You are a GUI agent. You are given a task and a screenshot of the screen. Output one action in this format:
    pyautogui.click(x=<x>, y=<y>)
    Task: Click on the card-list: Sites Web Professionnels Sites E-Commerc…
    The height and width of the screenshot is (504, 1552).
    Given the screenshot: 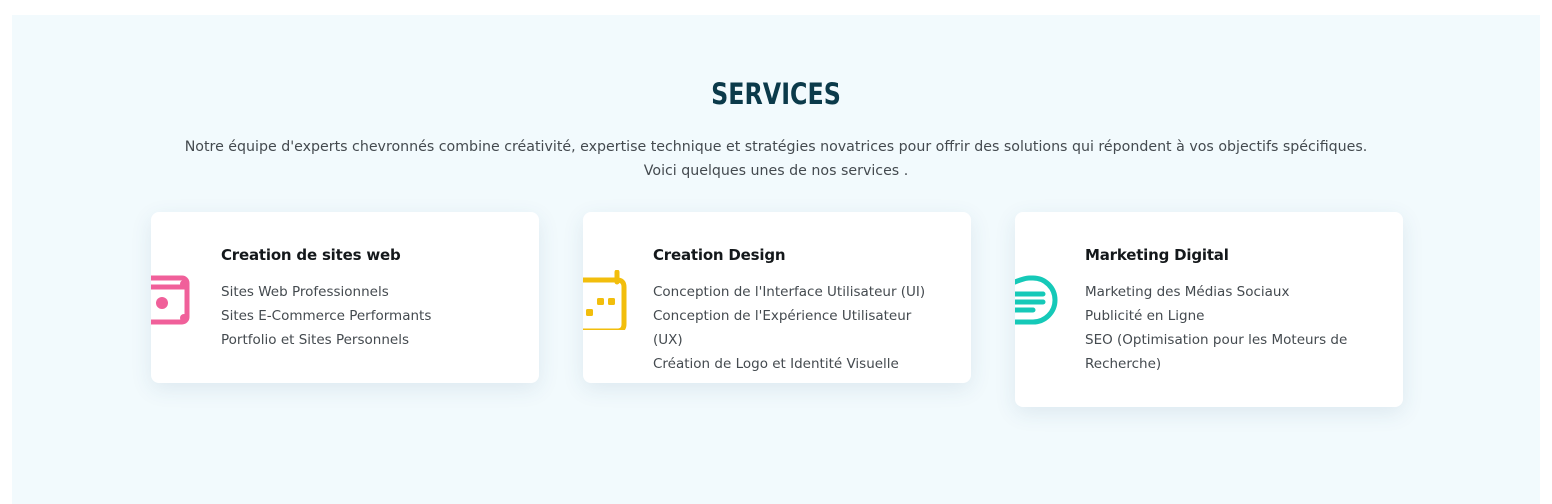 What is the action you would take?
    pyautogui.click(x=366, y=316)
    